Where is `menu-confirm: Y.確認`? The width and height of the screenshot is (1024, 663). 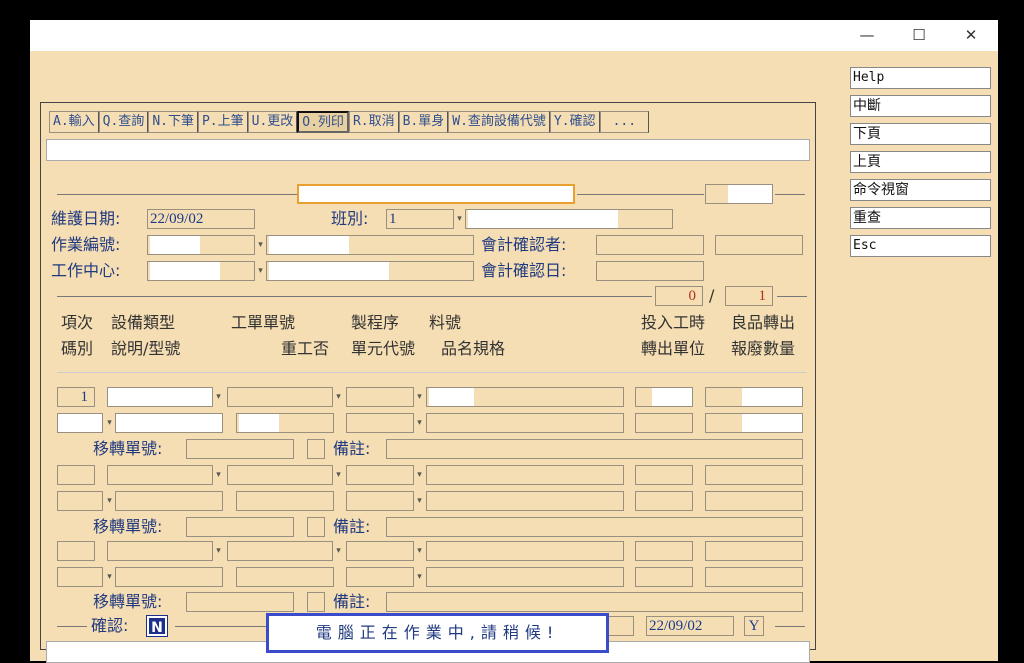 menu-confirm: Y.確認 is located at coordinates (574, 122).